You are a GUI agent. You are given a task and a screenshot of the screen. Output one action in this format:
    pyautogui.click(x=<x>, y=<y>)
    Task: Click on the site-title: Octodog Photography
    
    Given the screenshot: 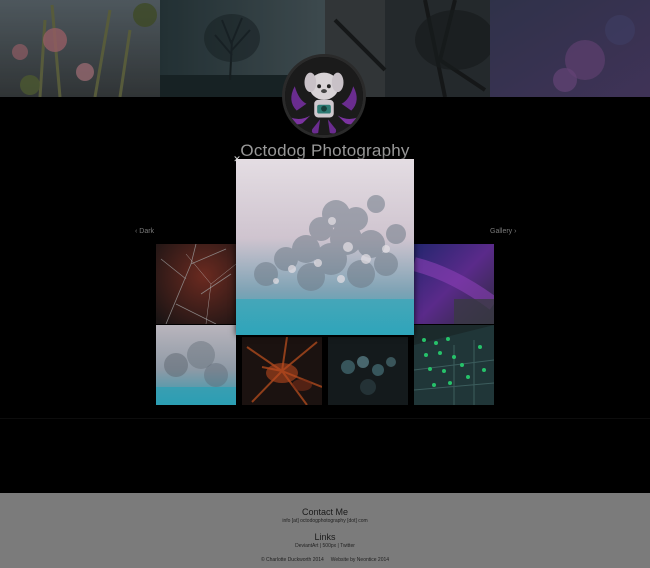 What is the action you would take?
    pyautogui.click(x=325, y=151)
    